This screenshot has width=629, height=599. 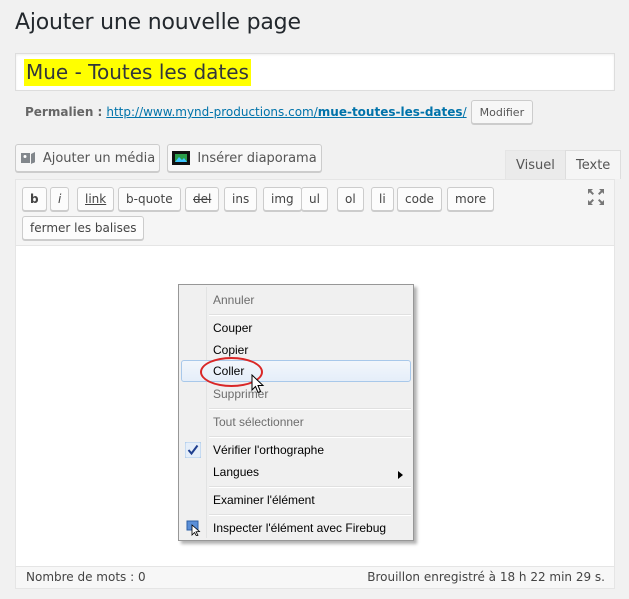 I want to click on tab-visual: Visuel, so click(x=535, y=164).